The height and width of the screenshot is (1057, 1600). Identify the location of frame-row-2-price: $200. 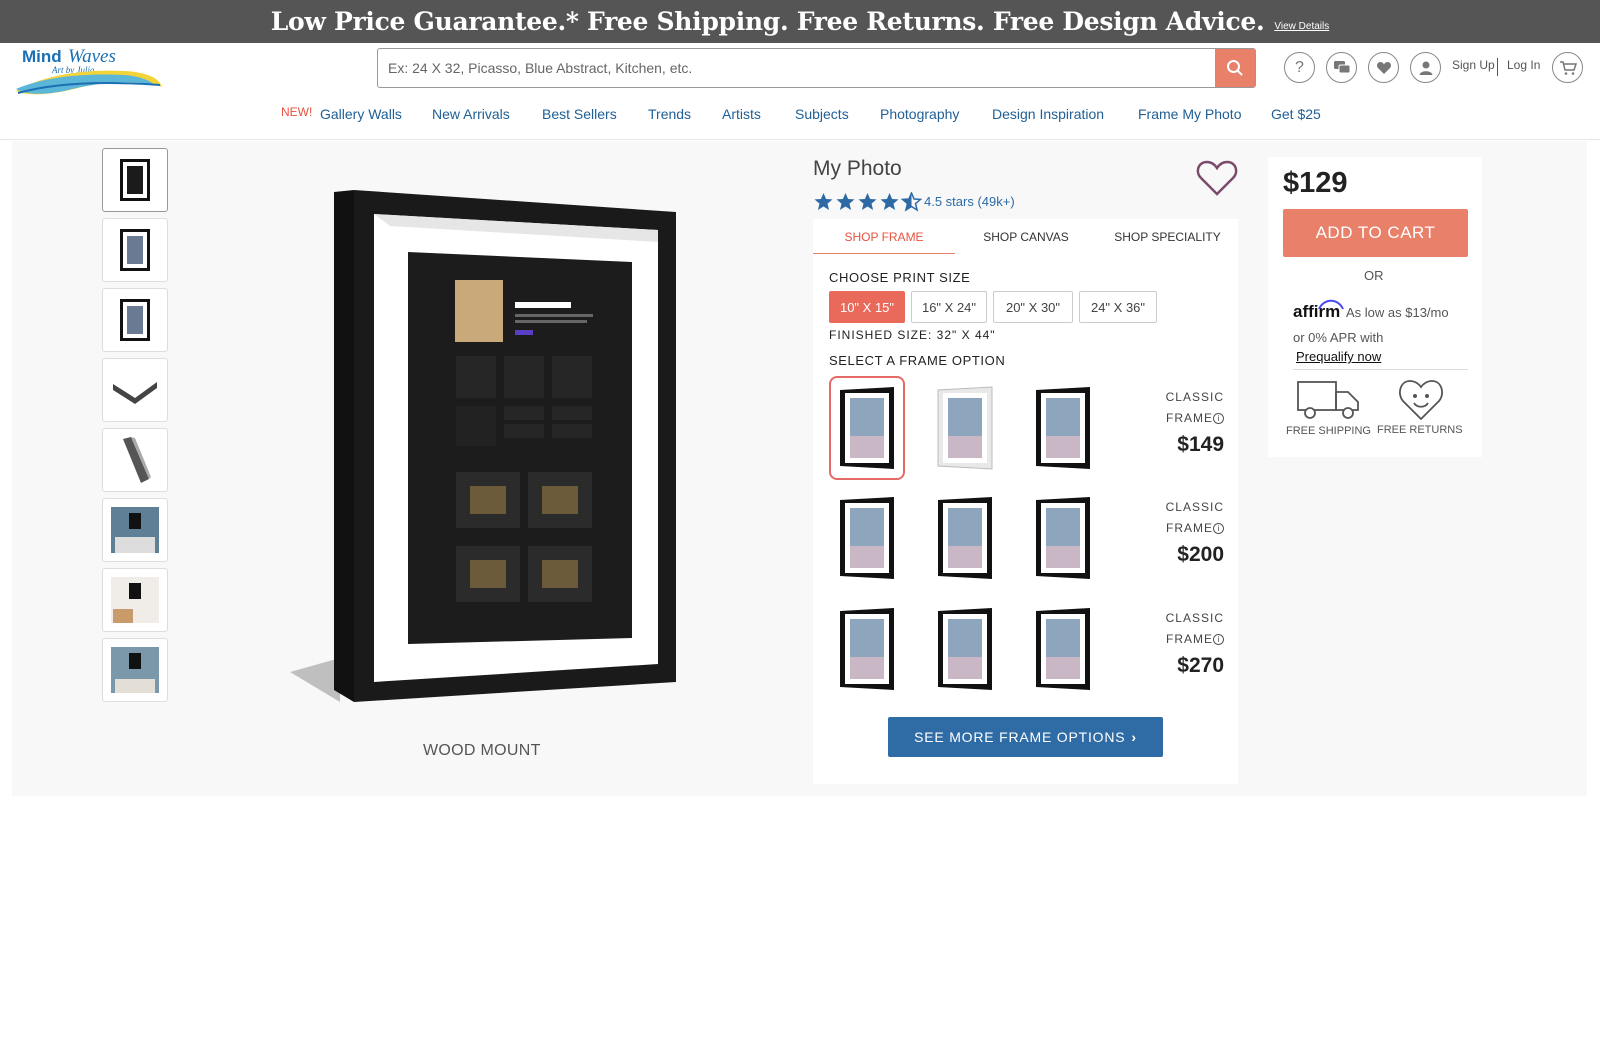
(1200, 554).